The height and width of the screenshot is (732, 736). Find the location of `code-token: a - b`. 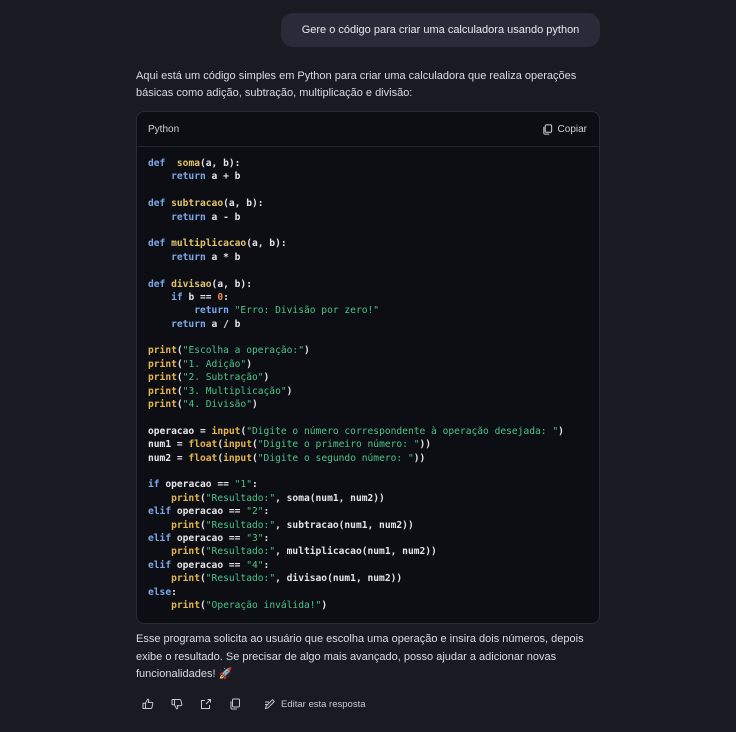

code-token: a - b is located at coordinates (223, 217).